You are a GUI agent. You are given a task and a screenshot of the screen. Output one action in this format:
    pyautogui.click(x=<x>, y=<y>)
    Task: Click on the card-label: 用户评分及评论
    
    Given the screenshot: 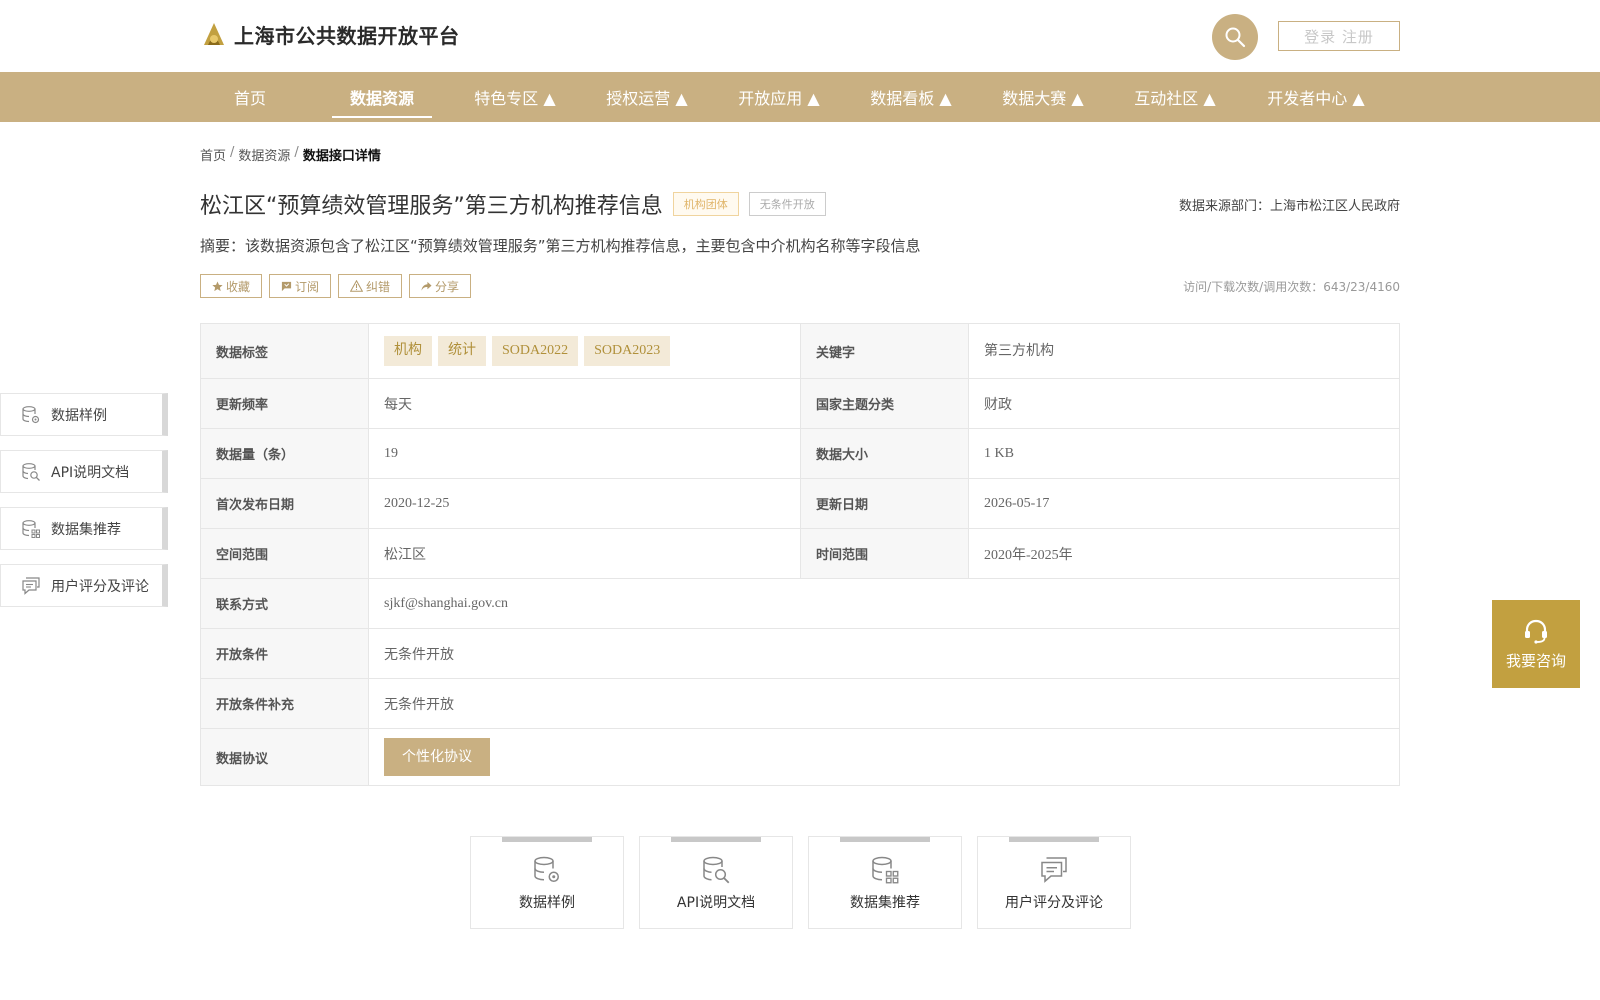 What is the action you would take?
    pyautogui.click(x=1054, y=903)
    